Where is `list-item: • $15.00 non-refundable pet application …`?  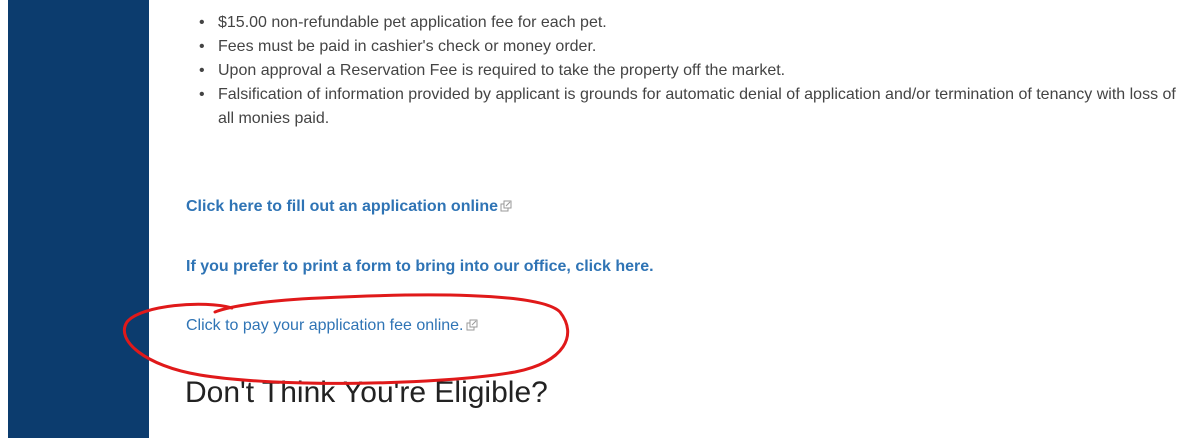 list-item: • $15.00 non-refundable pet application … is located at coordinates (687, 23).